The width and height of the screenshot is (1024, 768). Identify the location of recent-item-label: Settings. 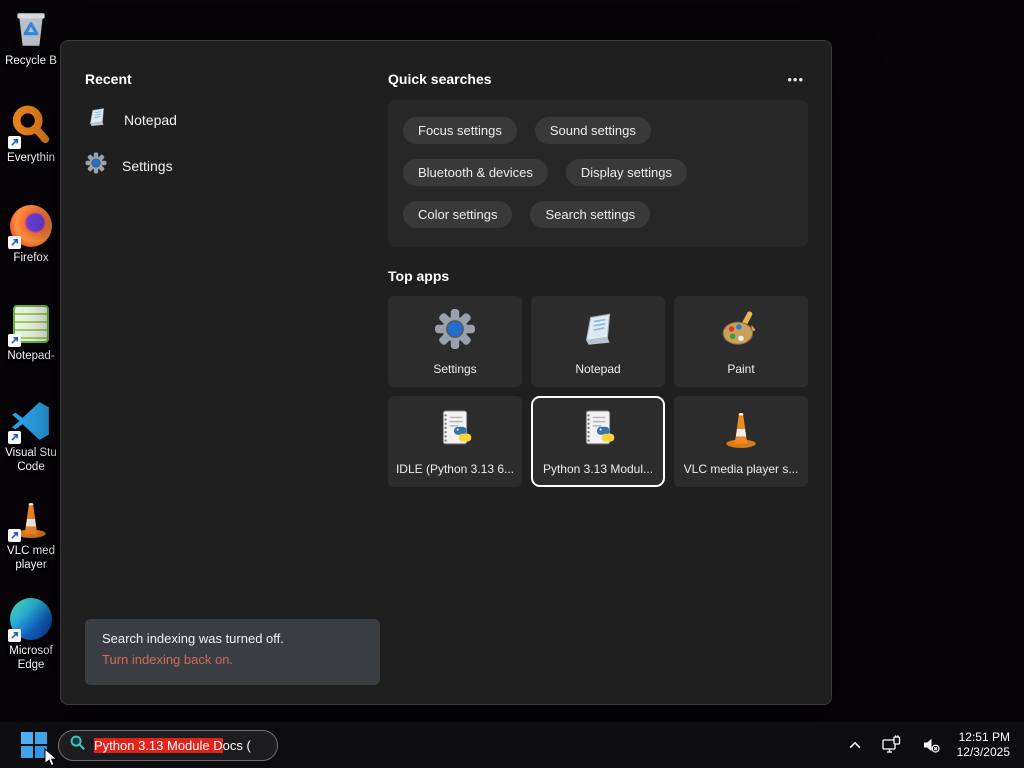
(147, 165).